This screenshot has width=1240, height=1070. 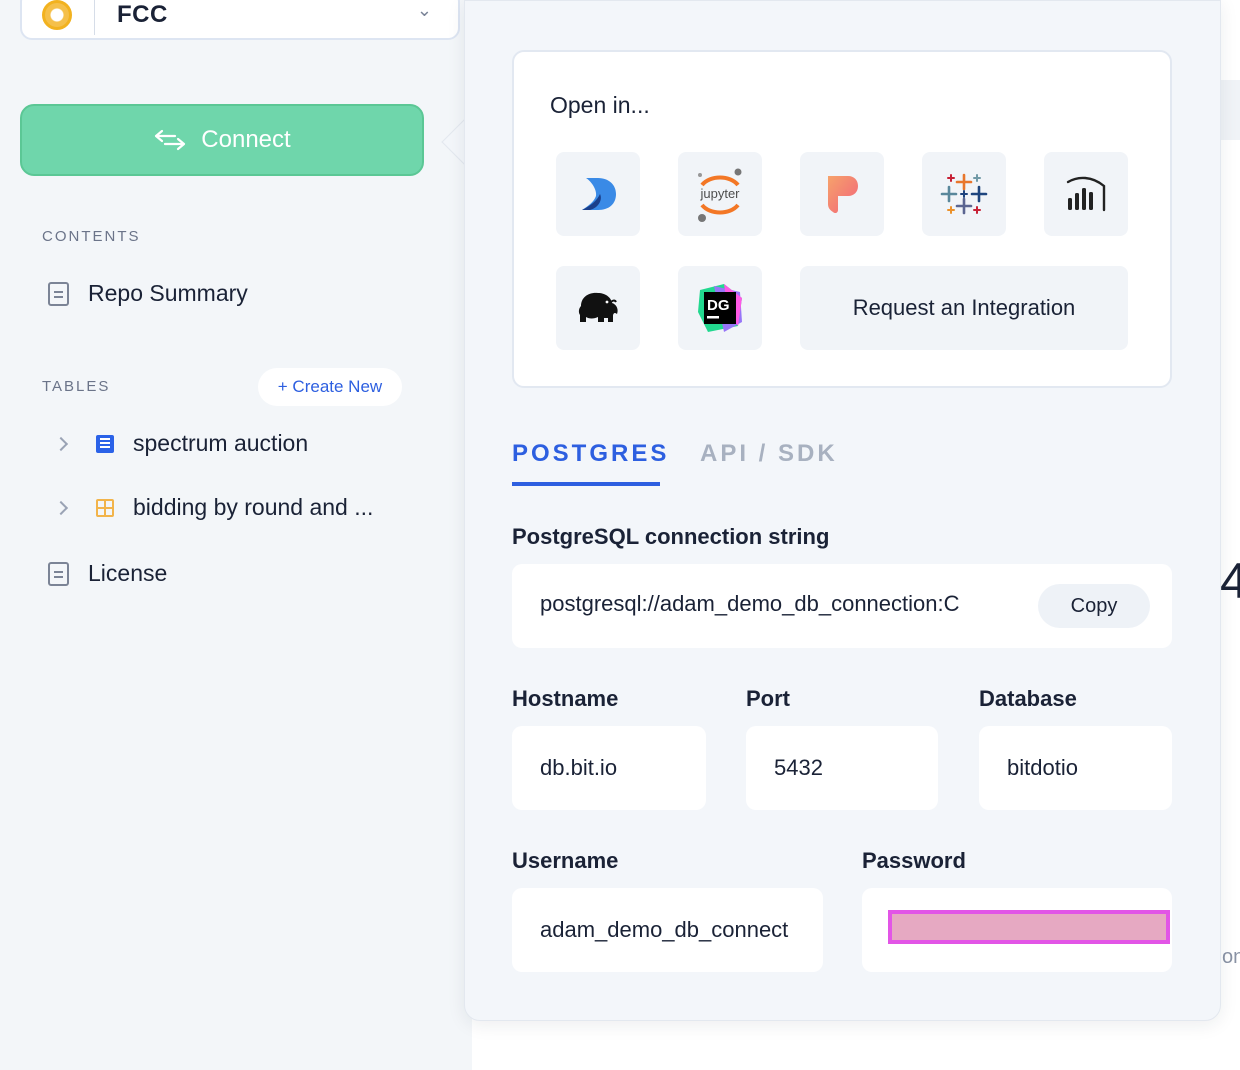 What do you see at coordinates (168, 293) in the screenshot?
I see `sidebar-item-label: Repo Summary` at bounding box center [168, 293].